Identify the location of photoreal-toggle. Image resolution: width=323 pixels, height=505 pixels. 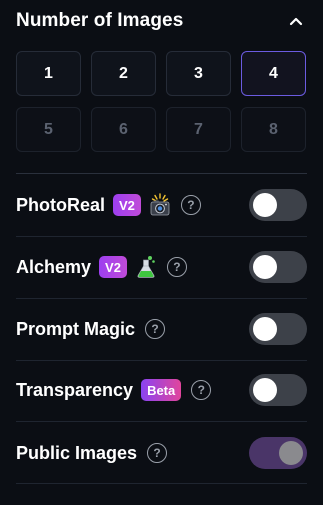
(278, 205).